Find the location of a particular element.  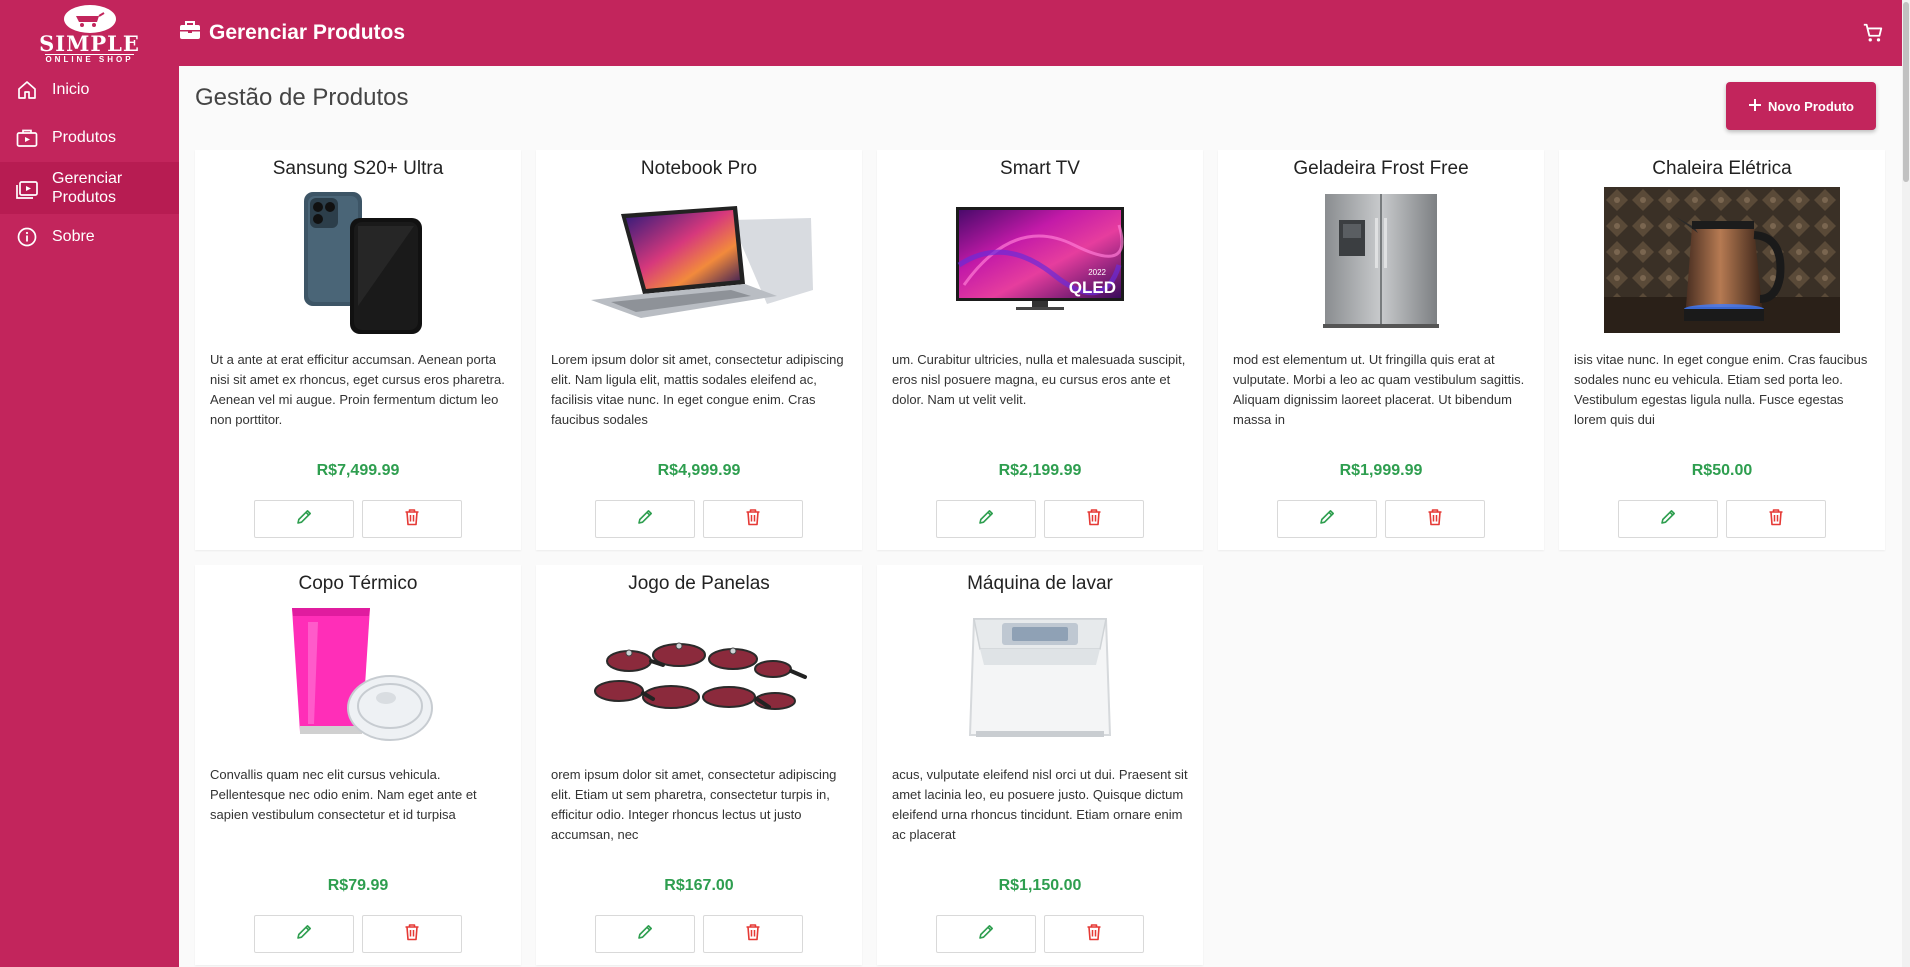

product-name: Smart TV is located at coordinates (1040, 168).